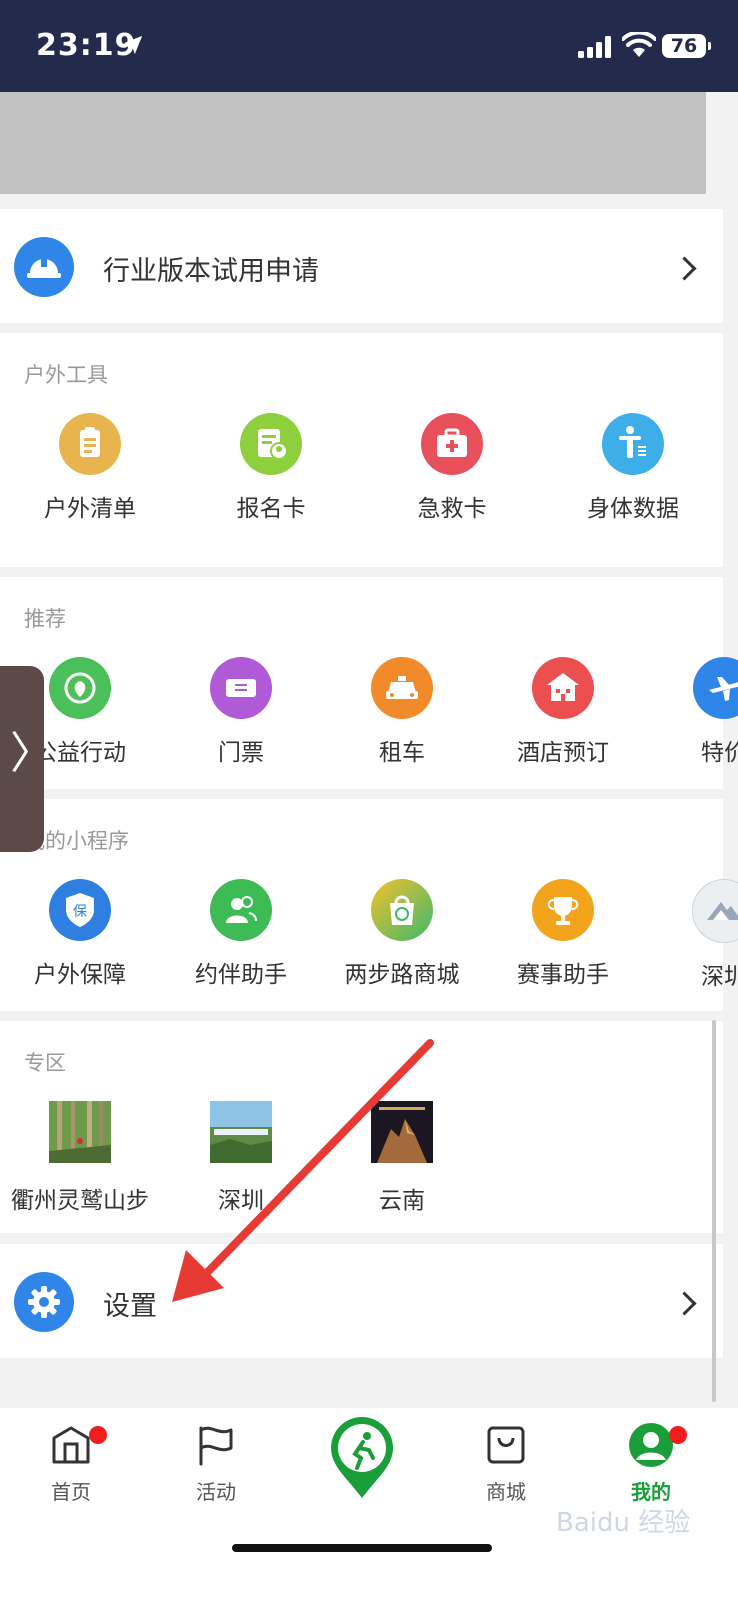 Image resolution: width=738 pixels, height=1600 pixels. Describe the element at coordinates (130, 1306) in the screenshot. I see `settings-label: 设置` at that location.